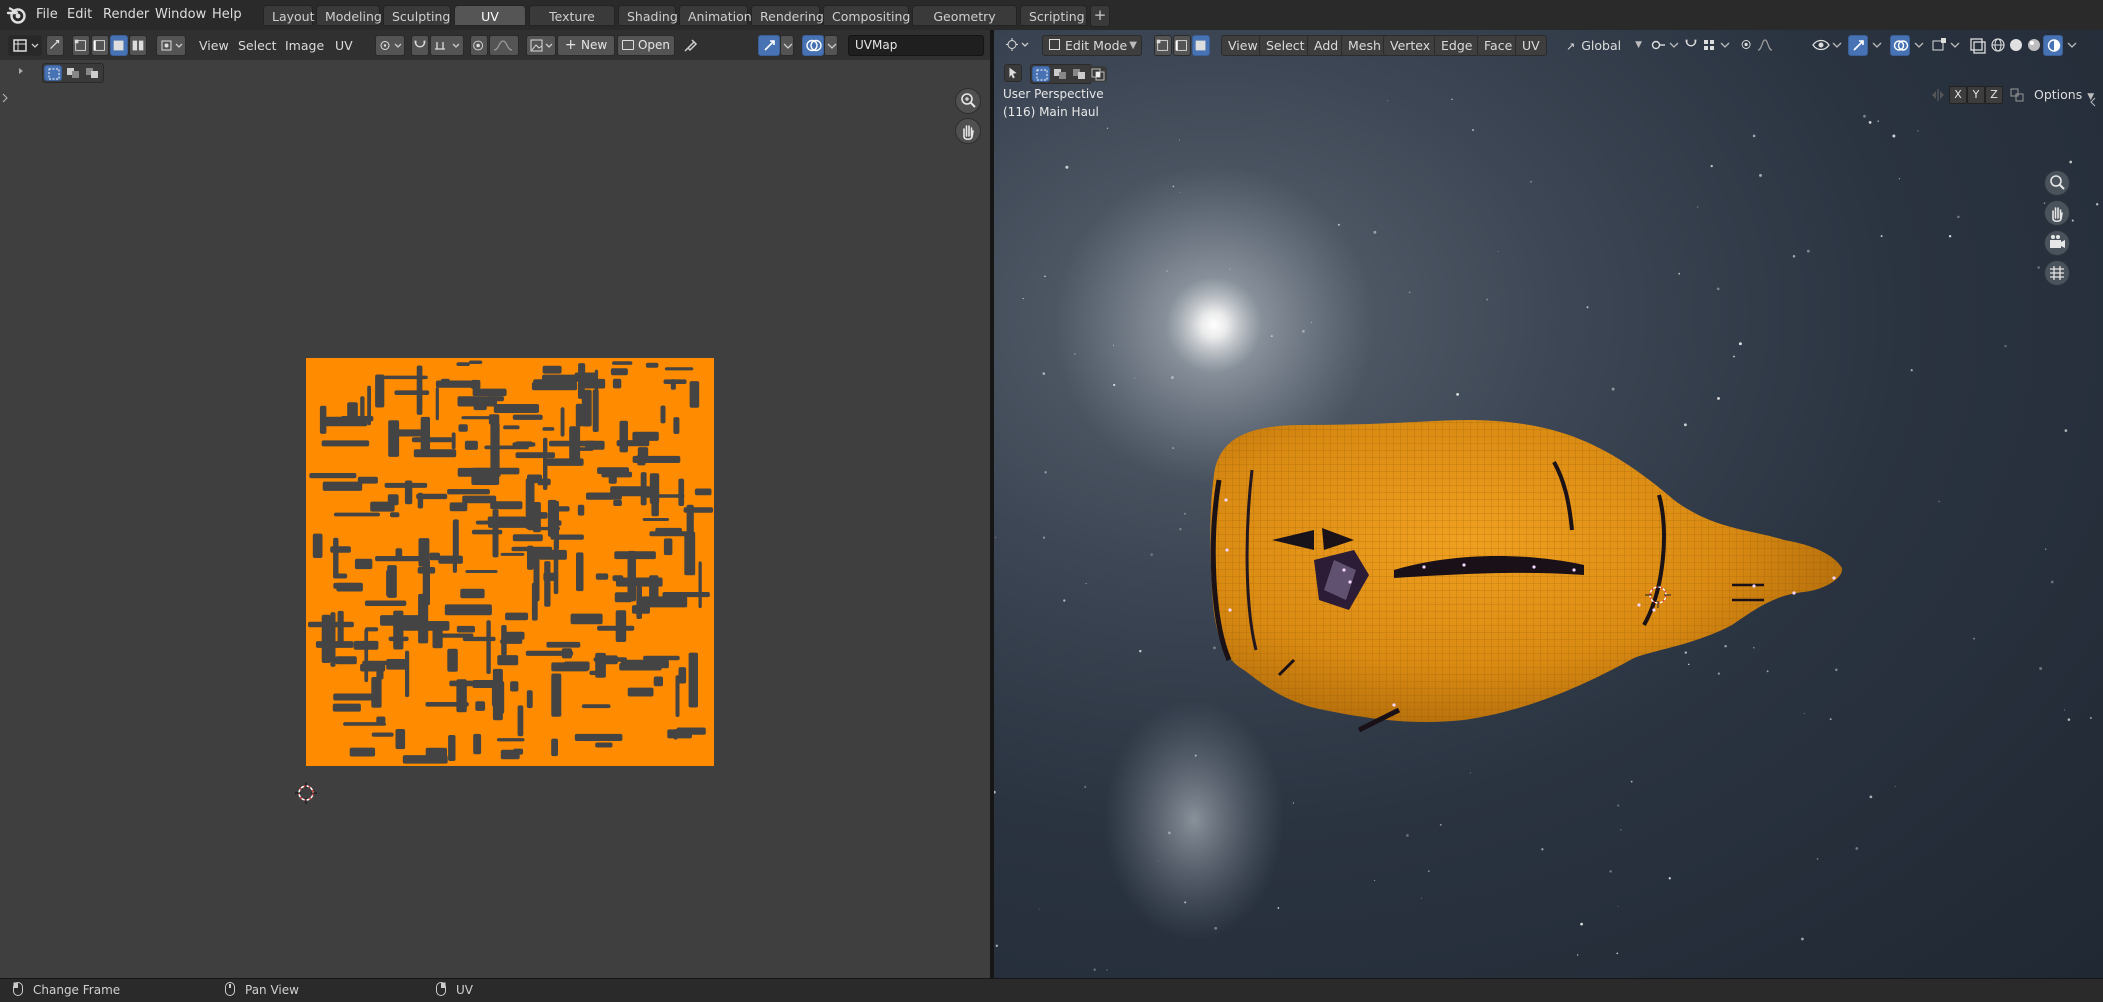  What do you see at coordinates (447, 45) in the screenshot?
I see `snap-target-icon` at bounding box center [447, 45].